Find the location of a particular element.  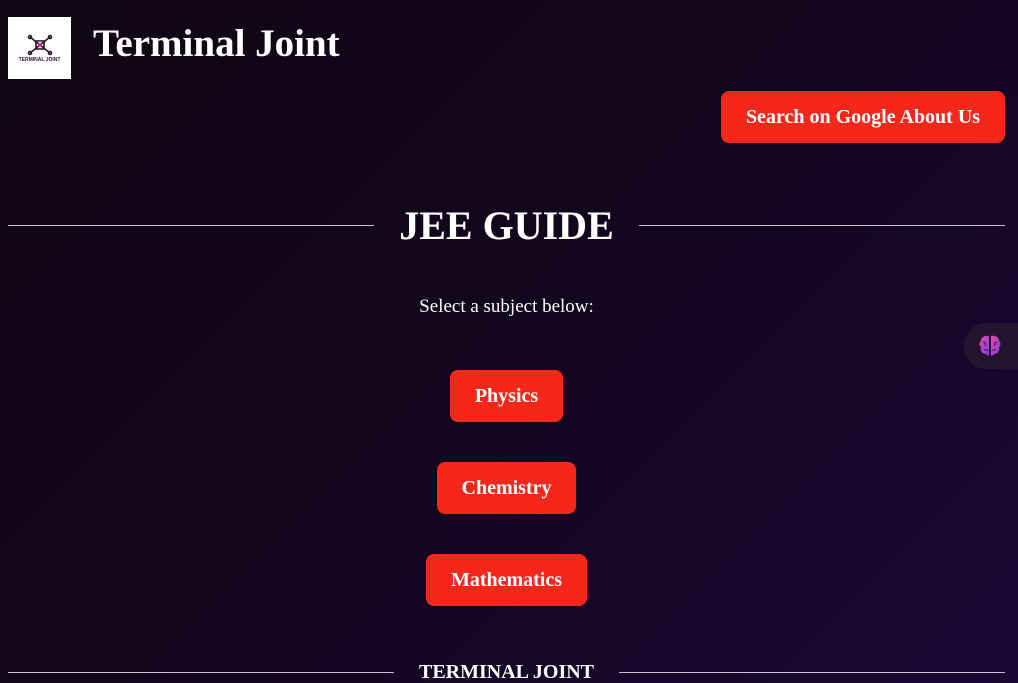

footer-divider-right is located at coordinates (812, 672).